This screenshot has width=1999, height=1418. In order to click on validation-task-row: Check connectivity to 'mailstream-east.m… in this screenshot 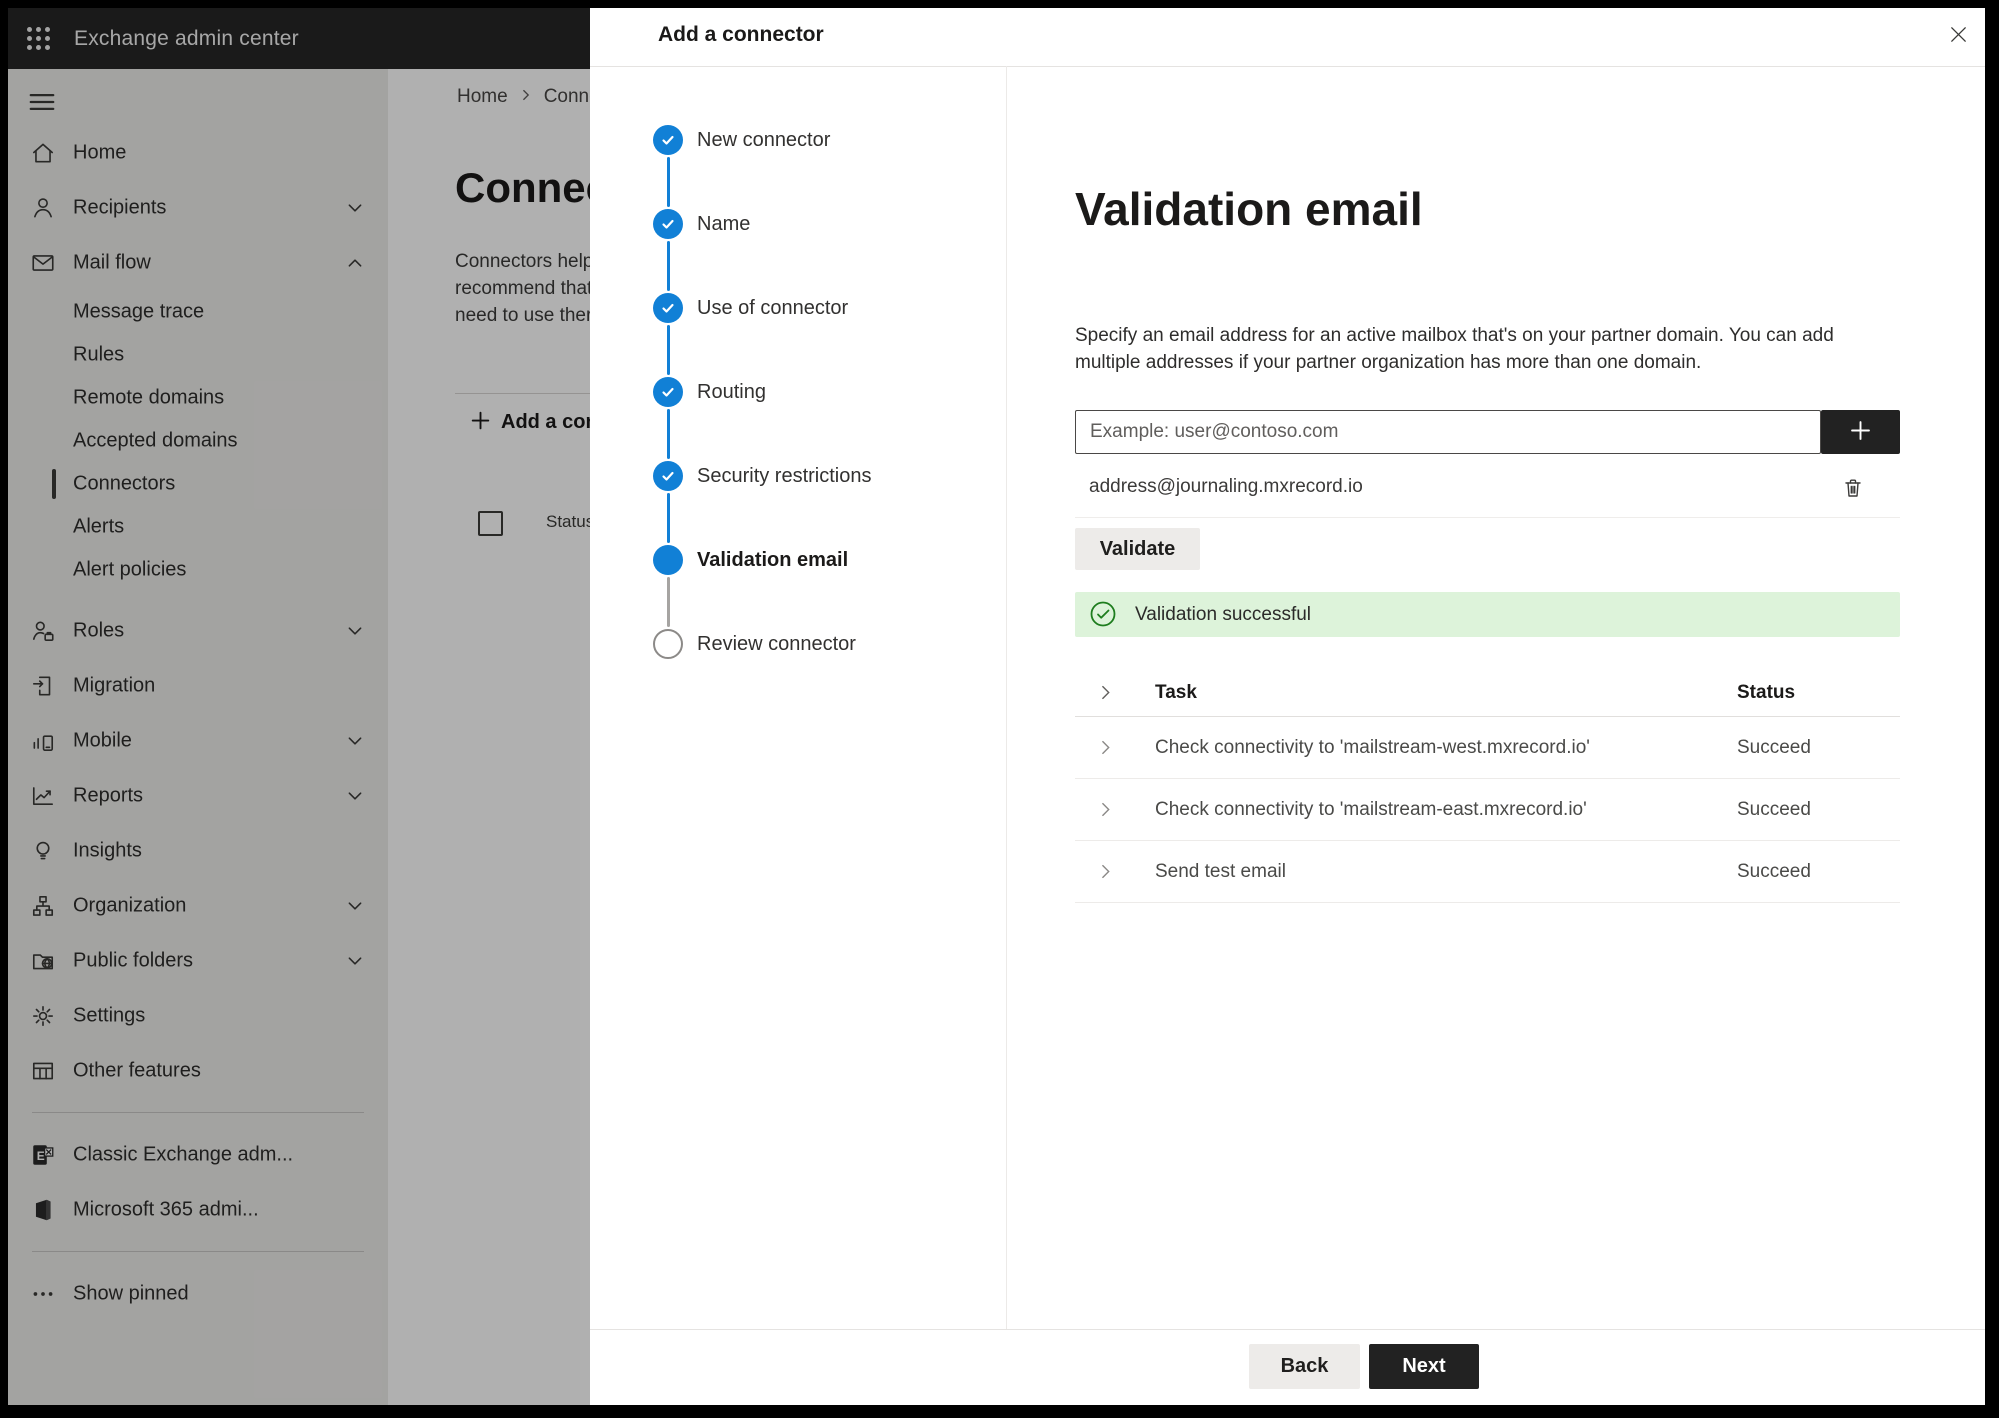, I will do `click(1487, 810)`.